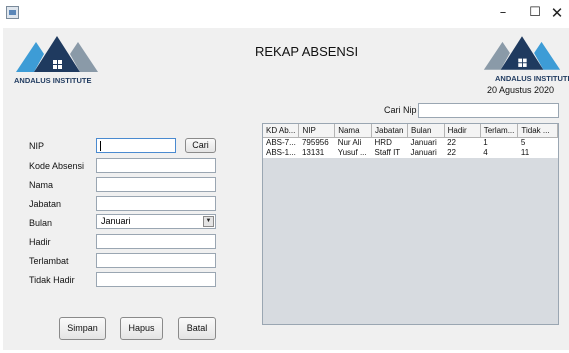  What do you see at coordinates (156, 279) in the screenshot?
I see `tidak-hadir-input` at bounding box center [156, 279].